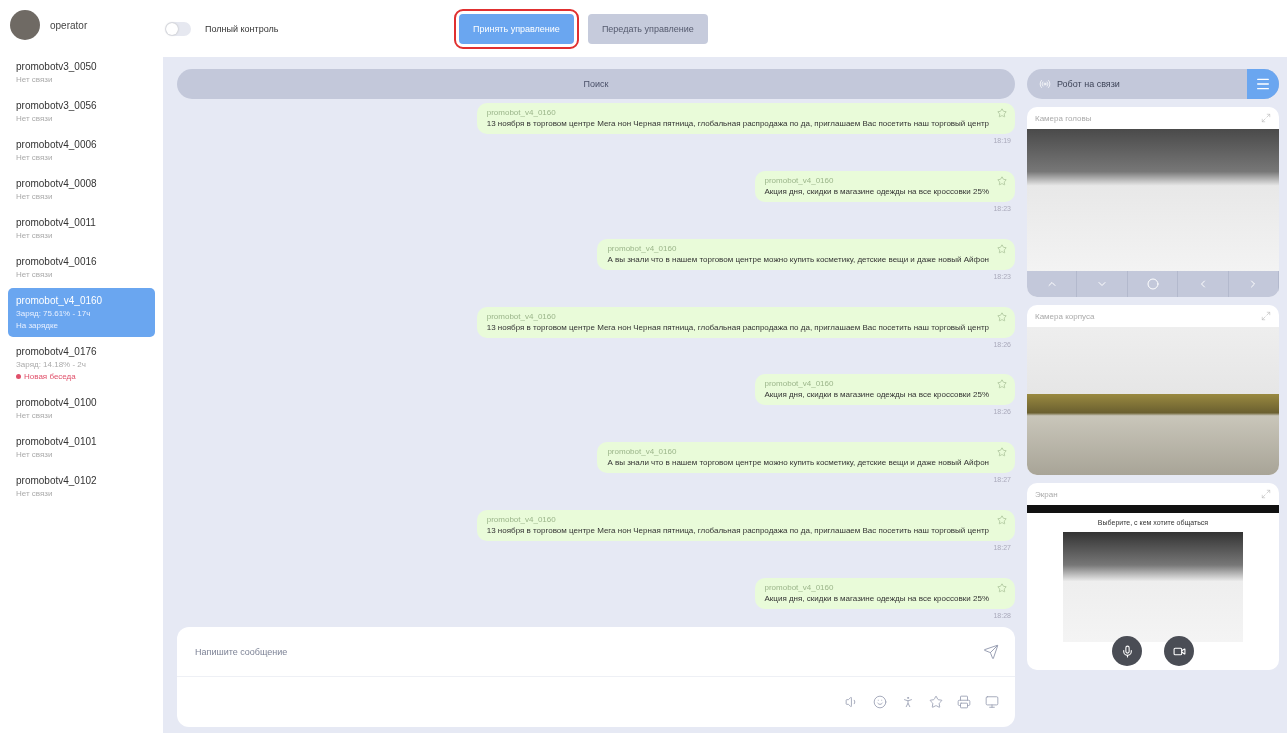 The height and width of the screenshot is (733, 1287). I want to click on robot-name: promobotv4_0016, so click(57, 261).